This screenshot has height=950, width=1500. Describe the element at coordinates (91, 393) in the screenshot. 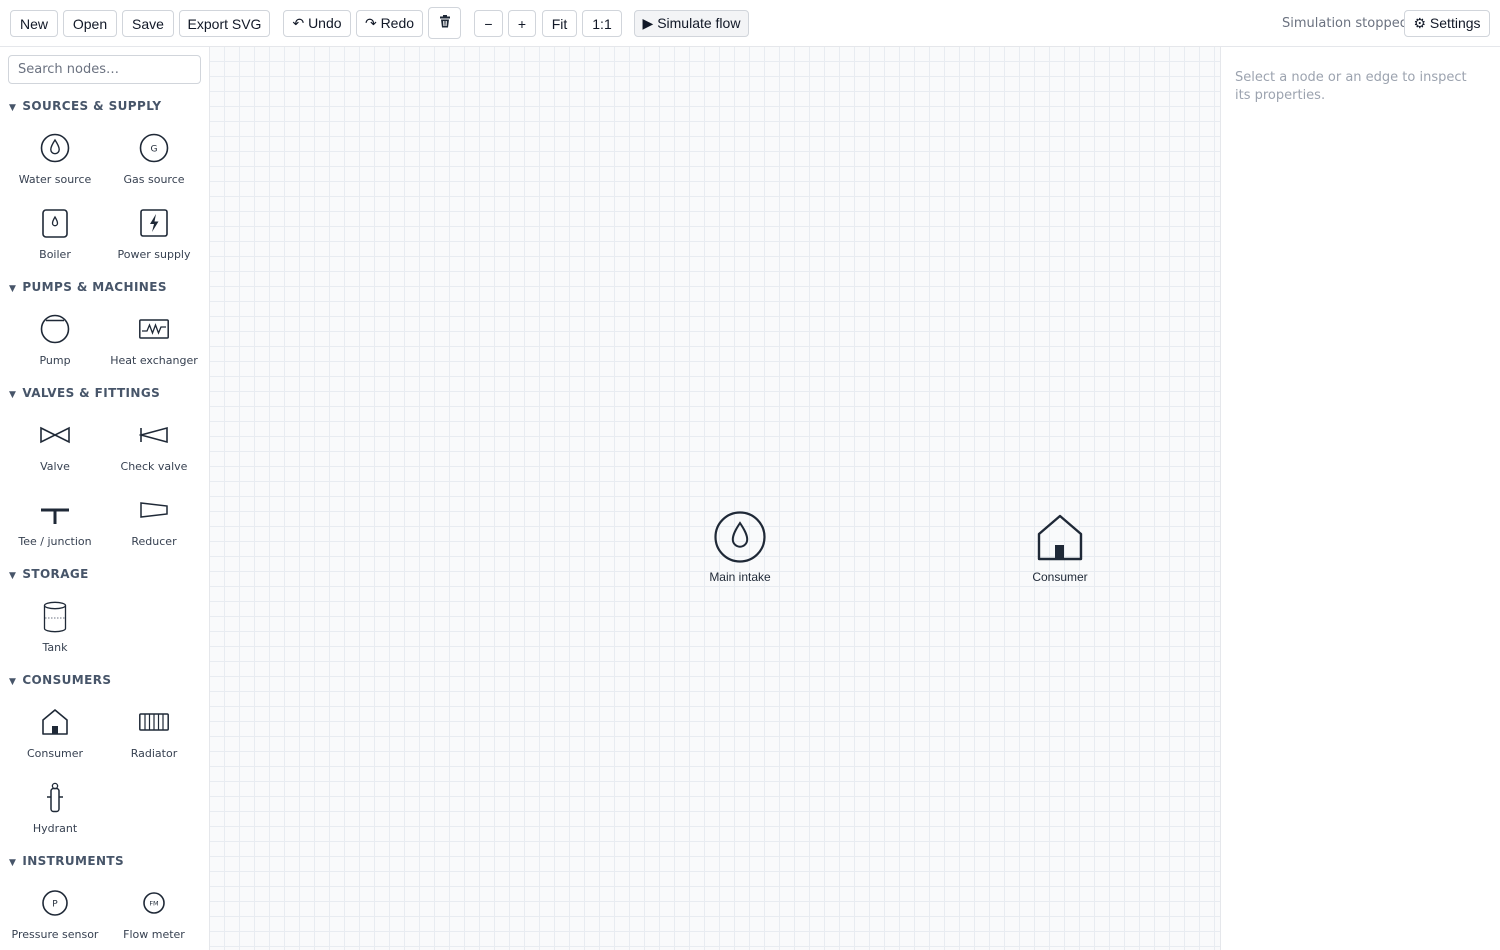

I see `category-title: VALVES & FITTINGS` at that location.